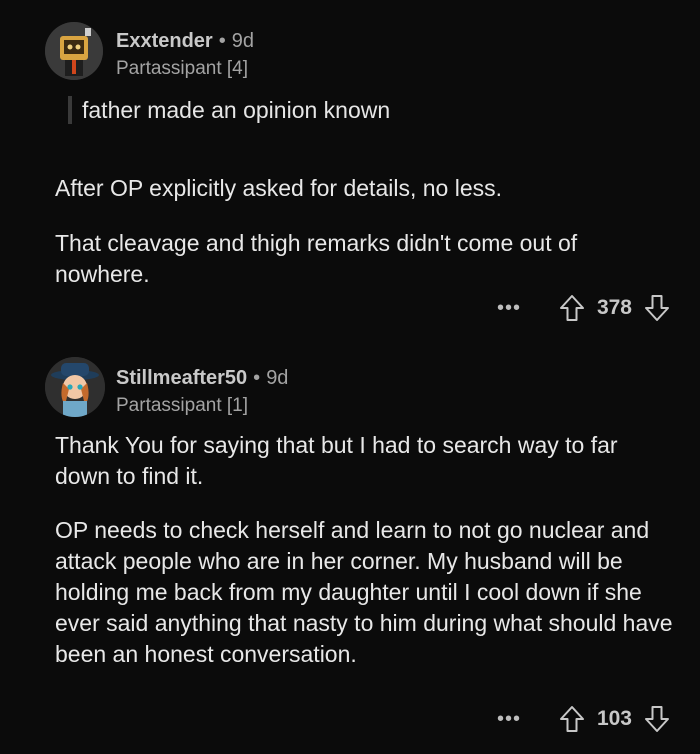 The image size is (700, 754). What do you see at coordinates (229, 110) in the screenshot?
I see `quote-block: father made an opinion known` at bounding box center [229, 110].